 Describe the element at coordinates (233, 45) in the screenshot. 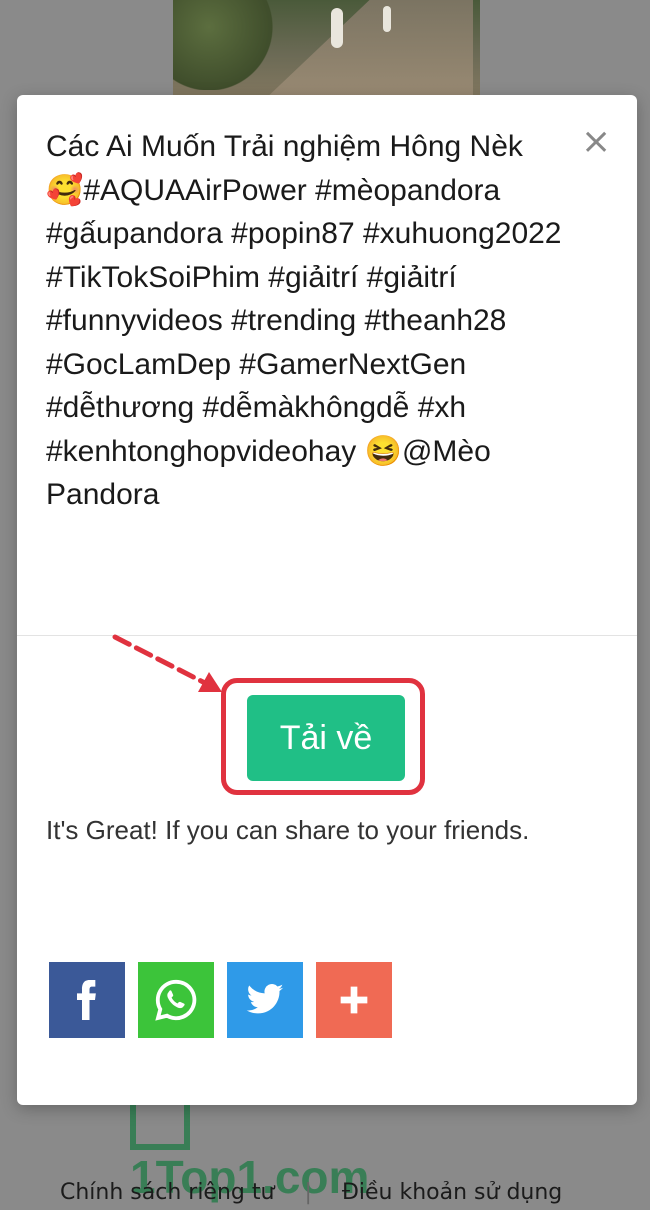

I see `thumbnail-trees` at that location.